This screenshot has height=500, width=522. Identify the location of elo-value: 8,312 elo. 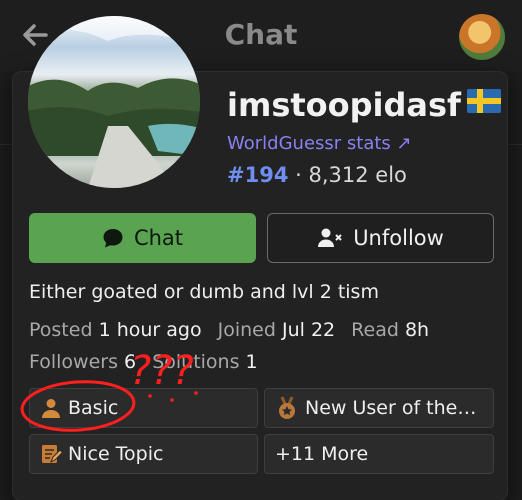
(357, 175).